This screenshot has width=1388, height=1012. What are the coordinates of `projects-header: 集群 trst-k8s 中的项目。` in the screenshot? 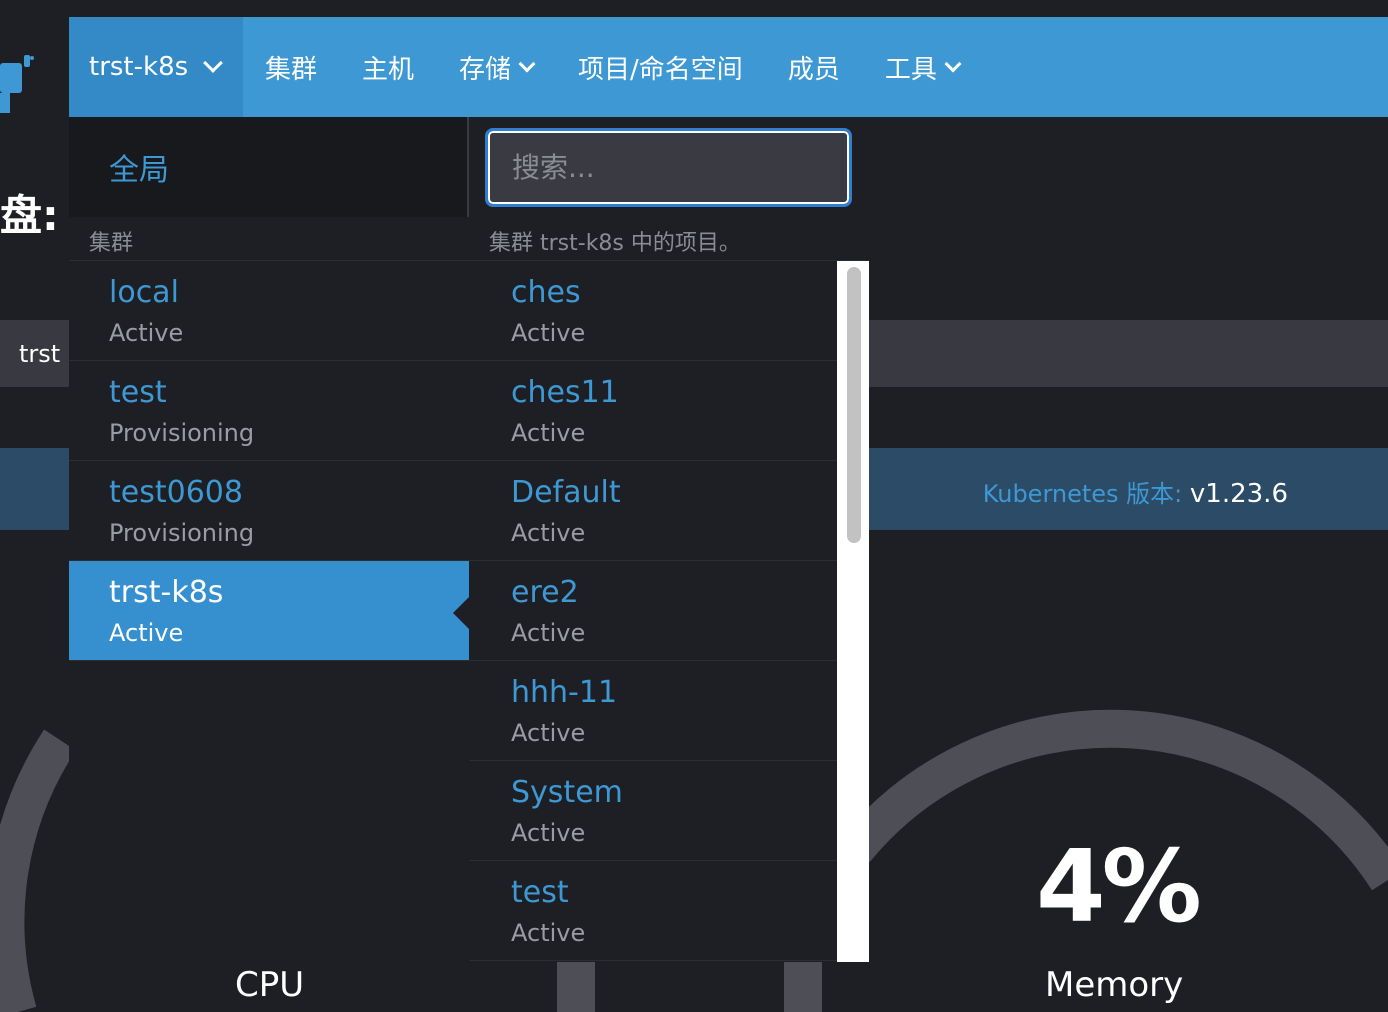 It's located at (615, 243).